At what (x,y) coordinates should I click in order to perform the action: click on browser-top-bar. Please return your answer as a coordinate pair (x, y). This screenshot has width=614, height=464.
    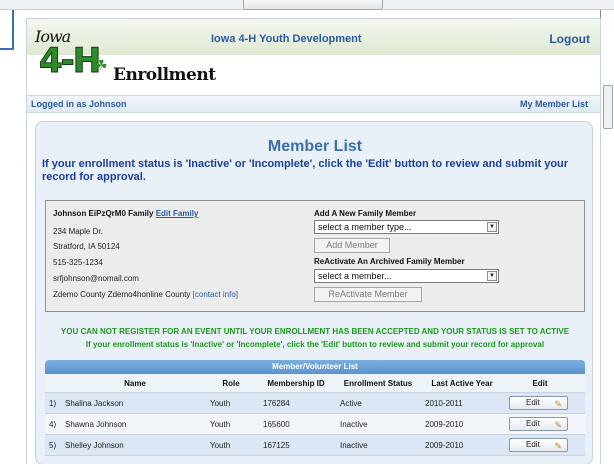
    Looking at the image, I should click on (307, 5).